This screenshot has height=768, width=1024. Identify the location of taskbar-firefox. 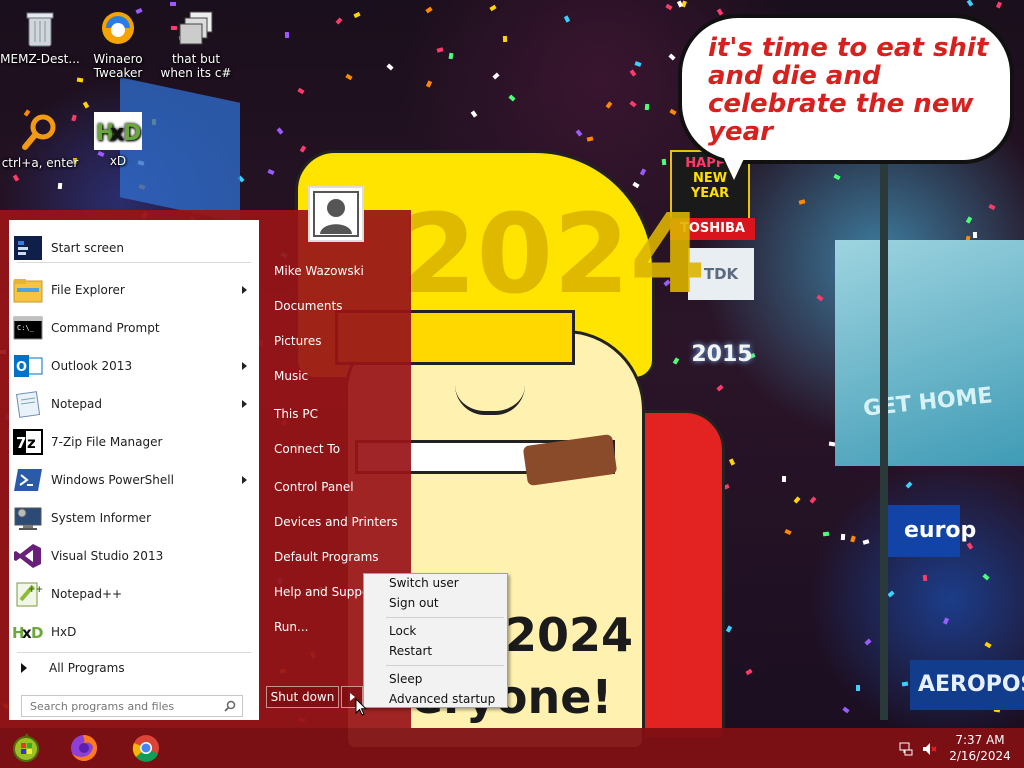
(84, 748).